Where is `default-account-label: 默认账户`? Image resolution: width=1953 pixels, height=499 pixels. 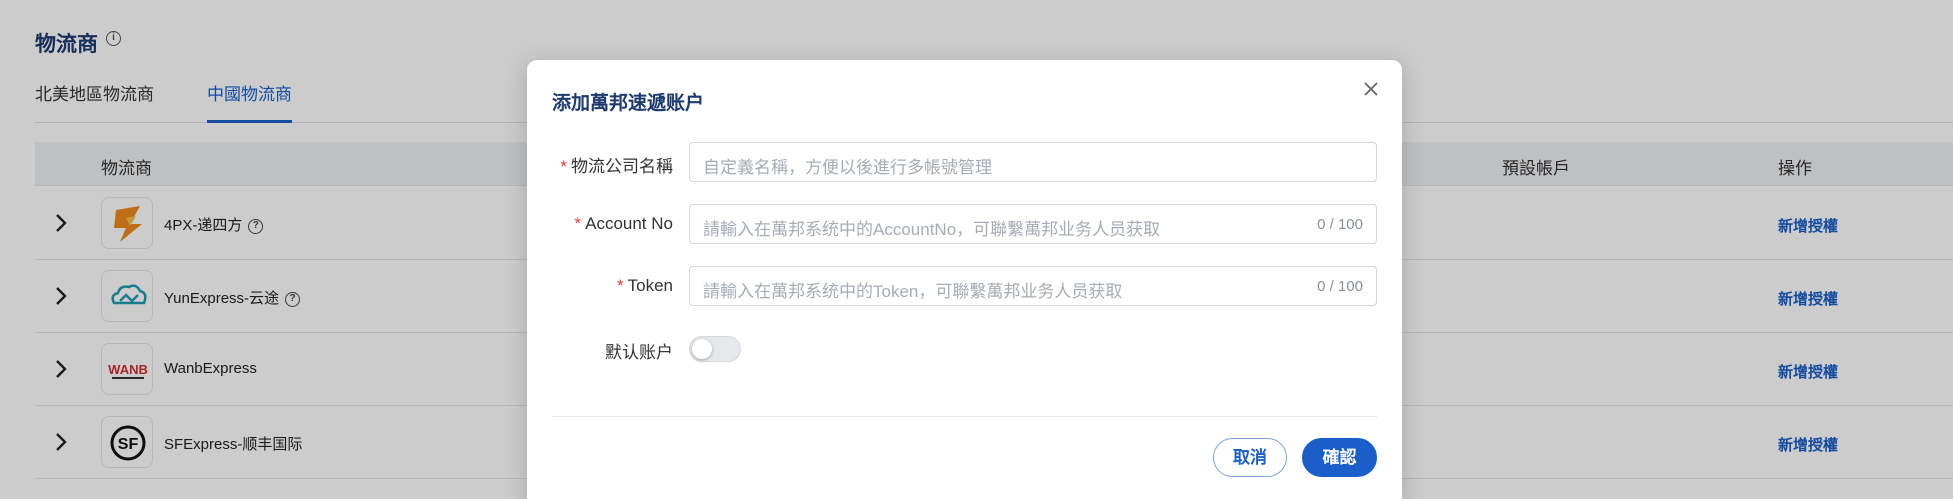 default-account-label: 默认账户 is located at coordinates (639, 352).